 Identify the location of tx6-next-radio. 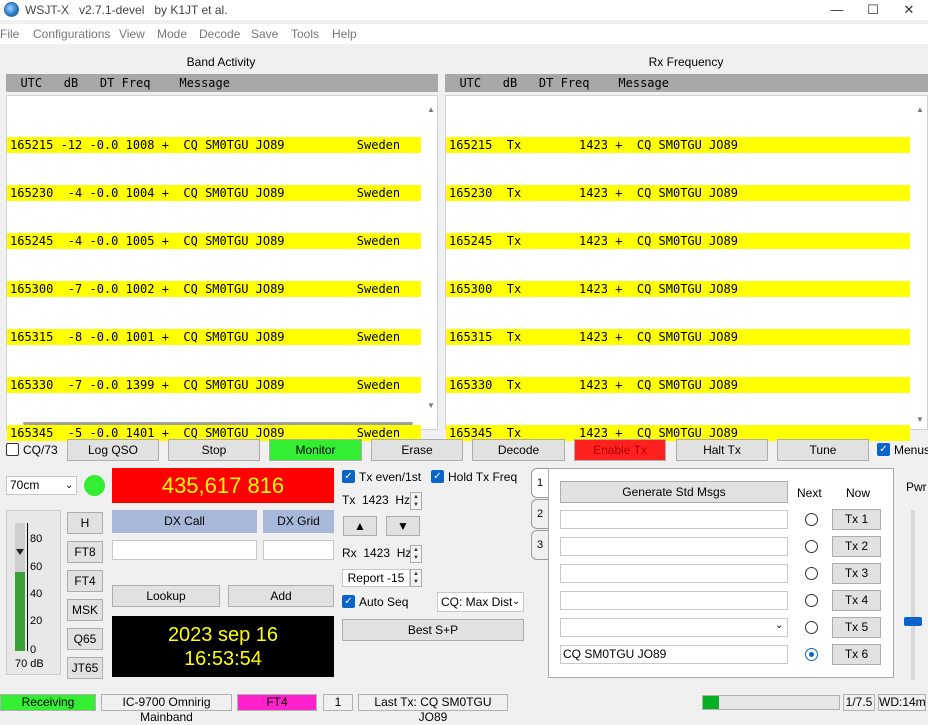
(811, 654).